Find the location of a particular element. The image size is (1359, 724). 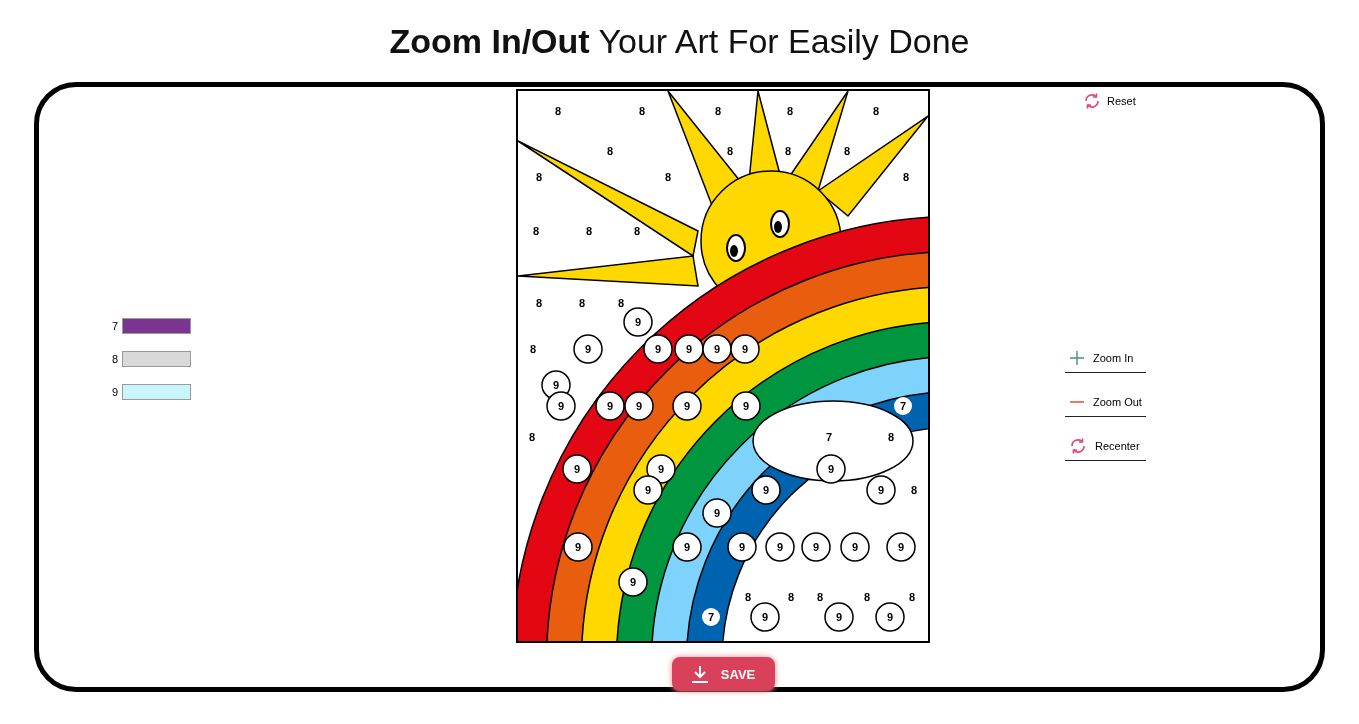

zoom-in-button: Zoom In is located at coordinates (1105, 358).